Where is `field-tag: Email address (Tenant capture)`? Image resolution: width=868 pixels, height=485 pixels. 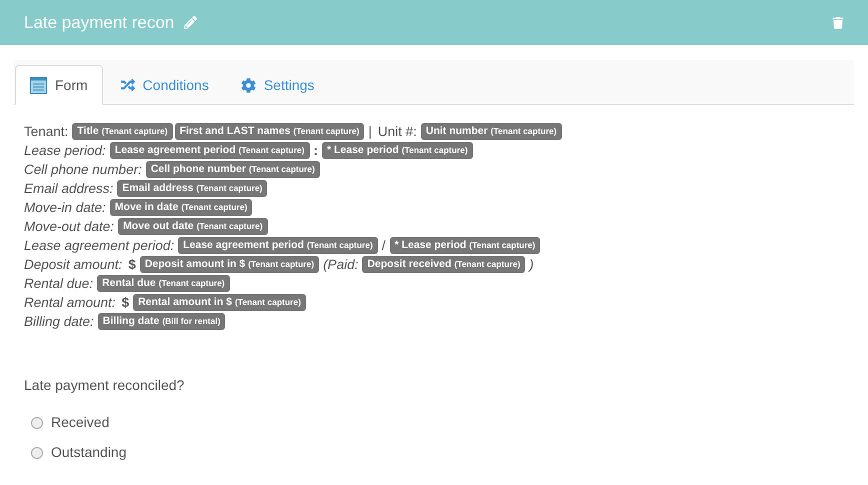 field-tag: Email address (Tenant capture) is located at coordinates (192, 188).